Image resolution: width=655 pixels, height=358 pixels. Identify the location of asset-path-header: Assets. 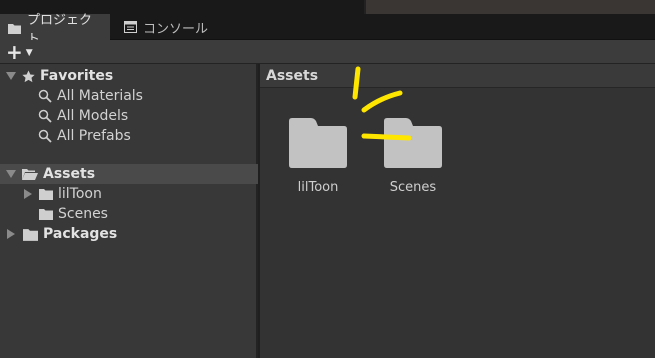
(457, 76).